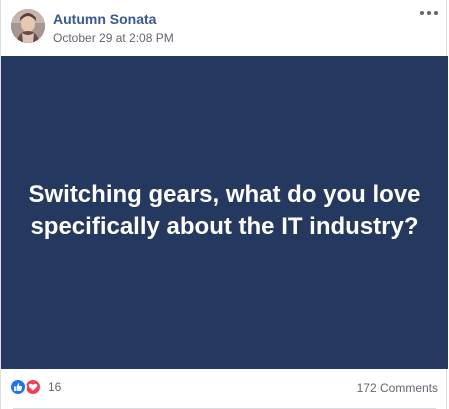 The height and width of the screenshot is (409, 449). I want to click on heart-icon, so click(33, 387).